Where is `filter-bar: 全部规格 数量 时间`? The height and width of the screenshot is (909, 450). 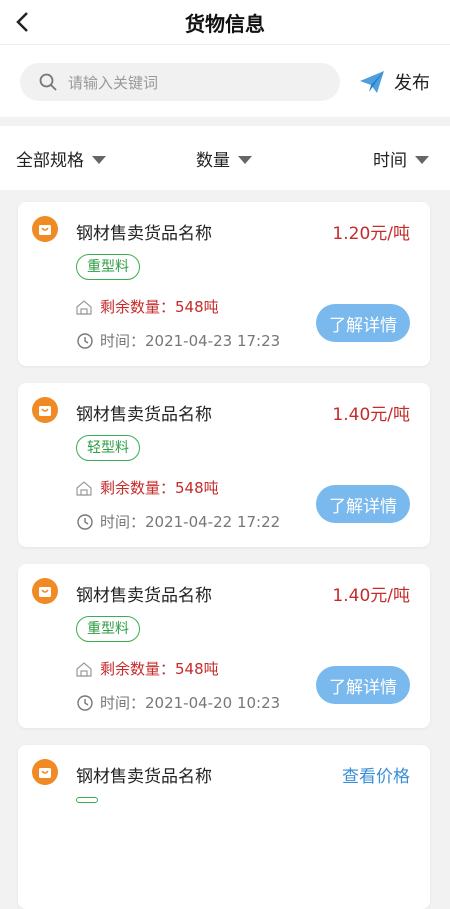 filter-bar: 全部规格 数量 时间 is located at coordinates (225, 158).